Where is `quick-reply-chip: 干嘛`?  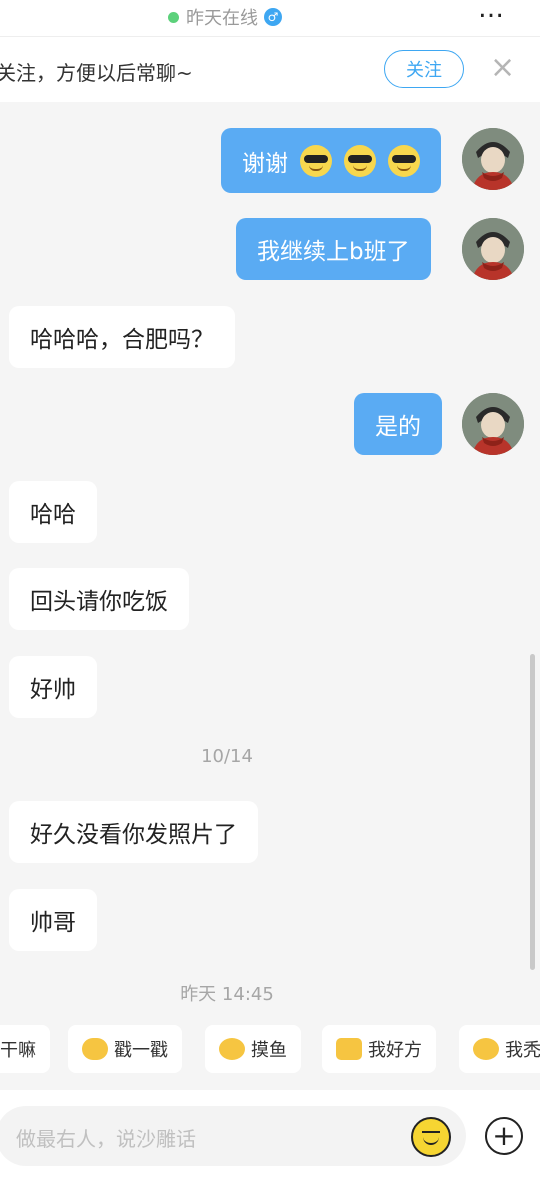 quick-reply-chip: 干嘛 is located at coordinates (25, 1049).